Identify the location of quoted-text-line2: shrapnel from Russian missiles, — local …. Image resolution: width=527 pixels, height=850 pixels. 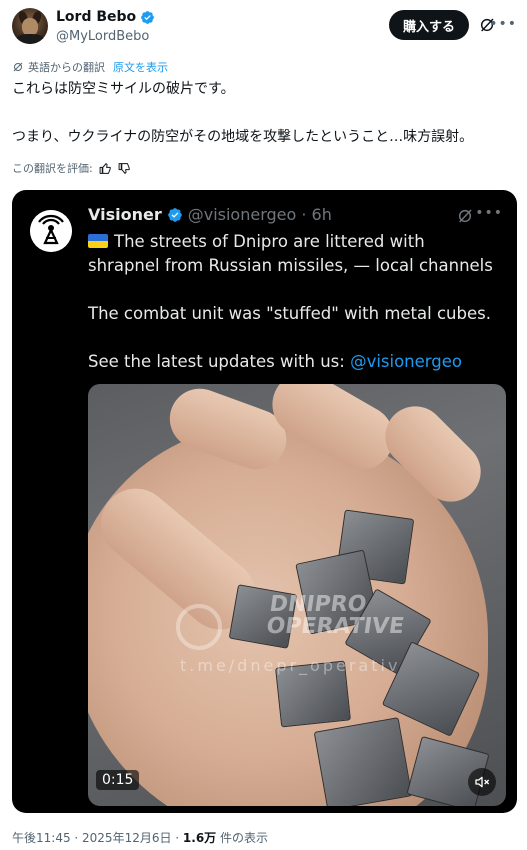
(290, 265).